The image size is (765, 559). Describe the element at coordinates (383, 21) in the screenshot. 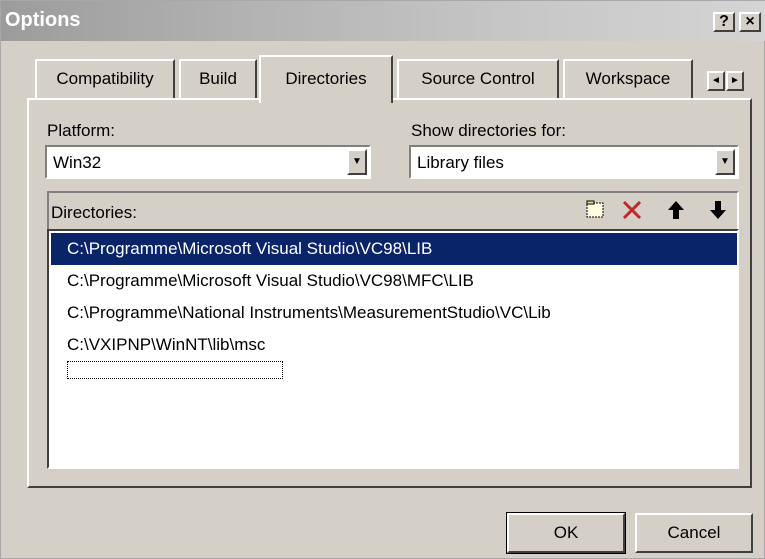

I see `title-bar: Options ? ×` at that location.